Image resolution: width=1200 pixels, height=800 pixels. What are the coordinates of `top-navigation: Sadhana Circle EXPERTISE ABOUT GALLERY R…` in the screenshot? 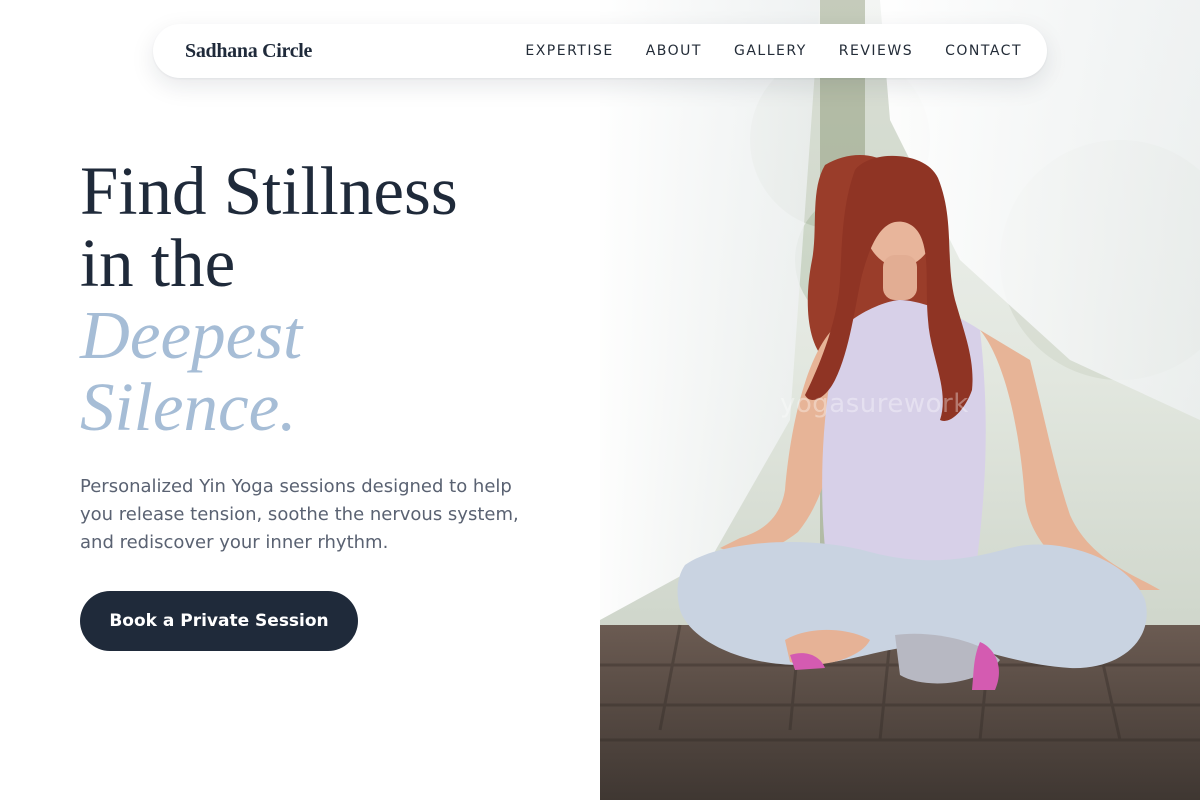 It's located at (600, 51).